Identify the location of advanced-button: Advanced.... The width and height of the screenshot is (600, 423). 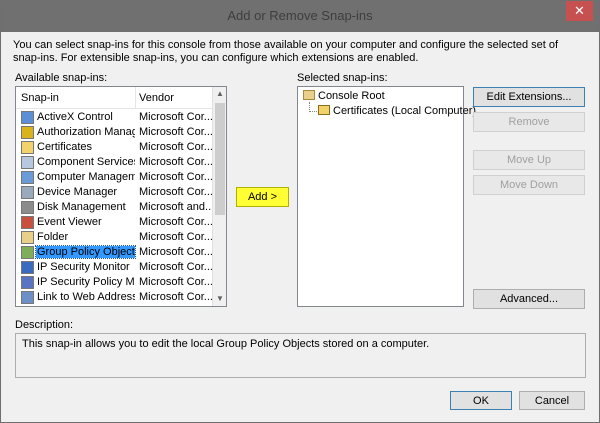
(529, 299).